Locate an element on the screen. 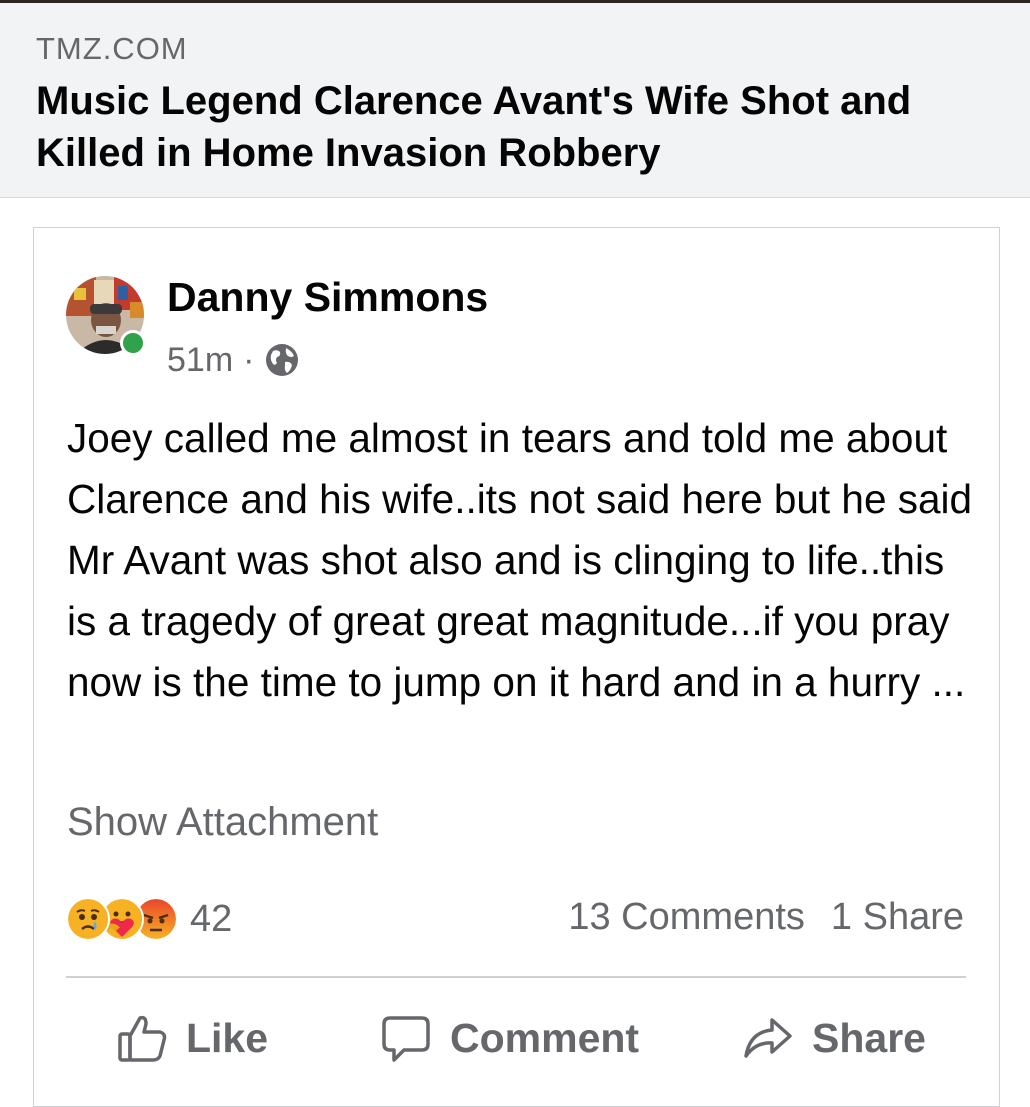  thumbs-up-icon is located at coordinates (142, 1038).